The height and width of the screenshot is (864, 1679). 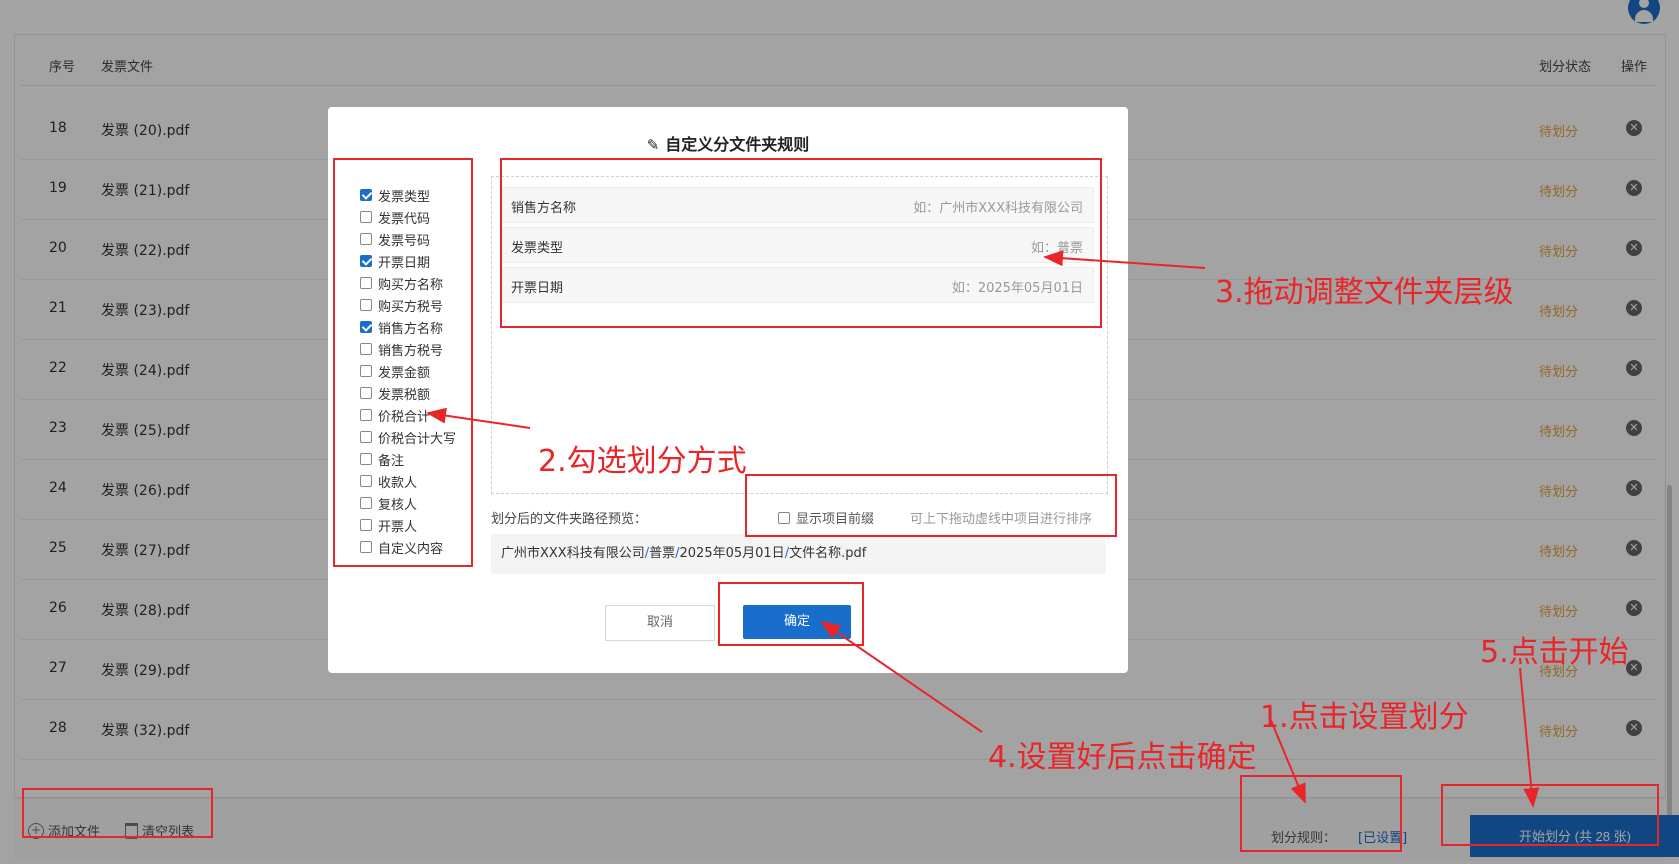 What do you see at coordinates (1124, 259) in the screenshot?
I see `arrow-step3` at bounding box center [1124, 259].